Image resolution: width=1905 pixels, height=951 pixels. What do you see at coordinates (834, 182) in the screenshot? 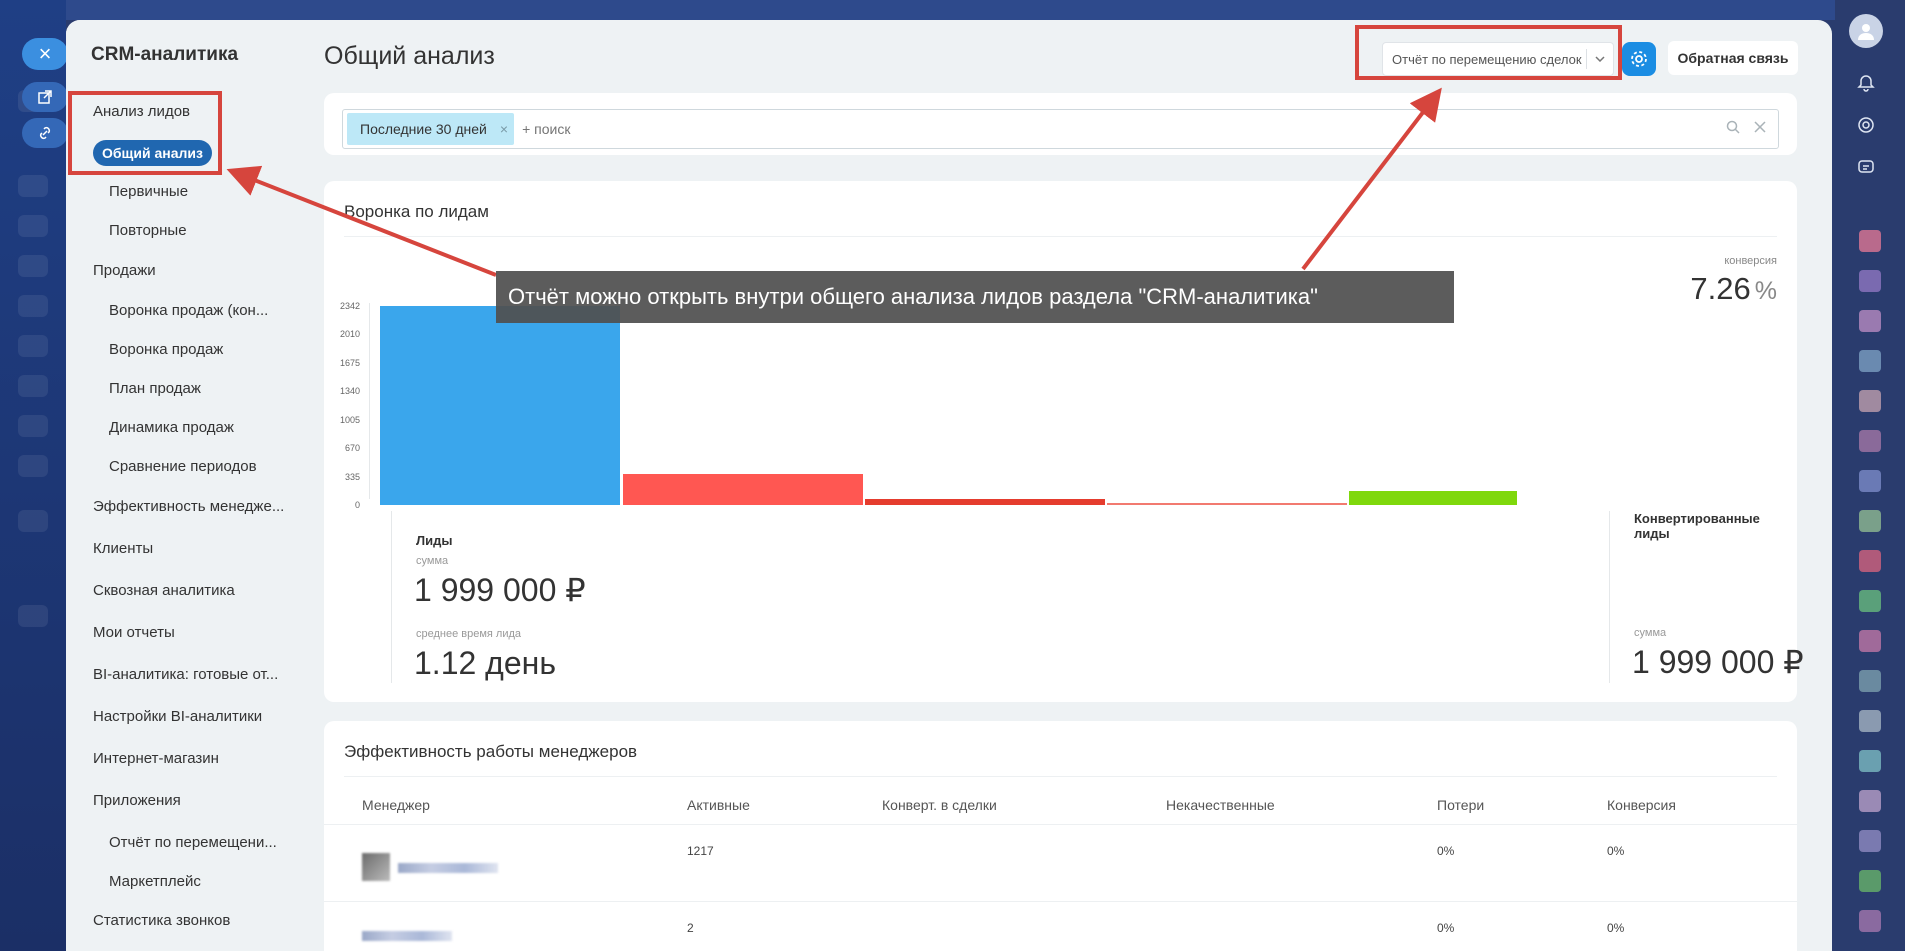
I see `annotation-arrows` at bounding box center [834, 182].